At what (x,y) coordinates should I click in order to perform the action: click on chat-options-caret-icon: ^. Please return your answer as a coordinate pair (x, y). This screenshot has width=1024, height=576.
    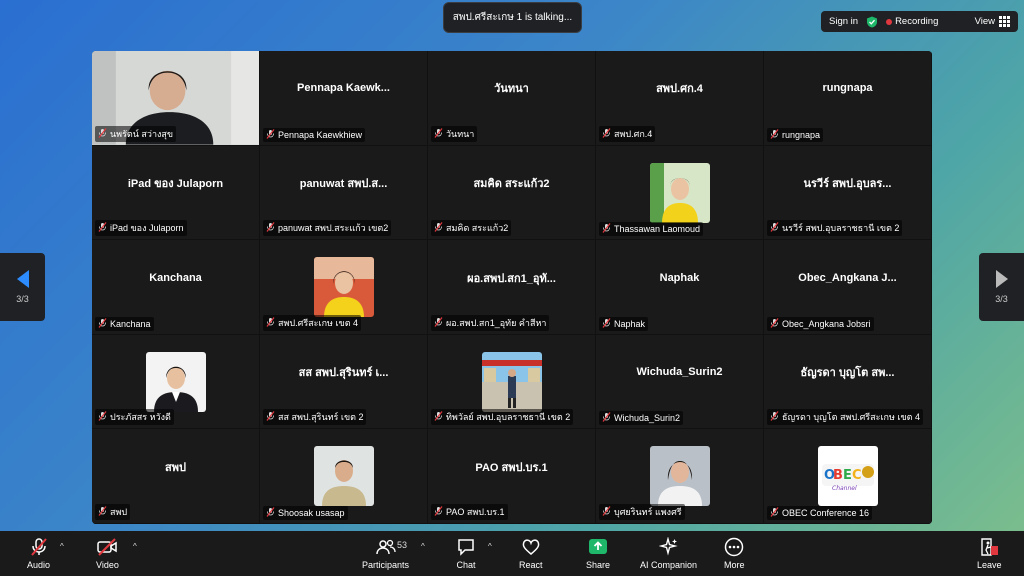
    Looking at the image, I should click on (490, 546).